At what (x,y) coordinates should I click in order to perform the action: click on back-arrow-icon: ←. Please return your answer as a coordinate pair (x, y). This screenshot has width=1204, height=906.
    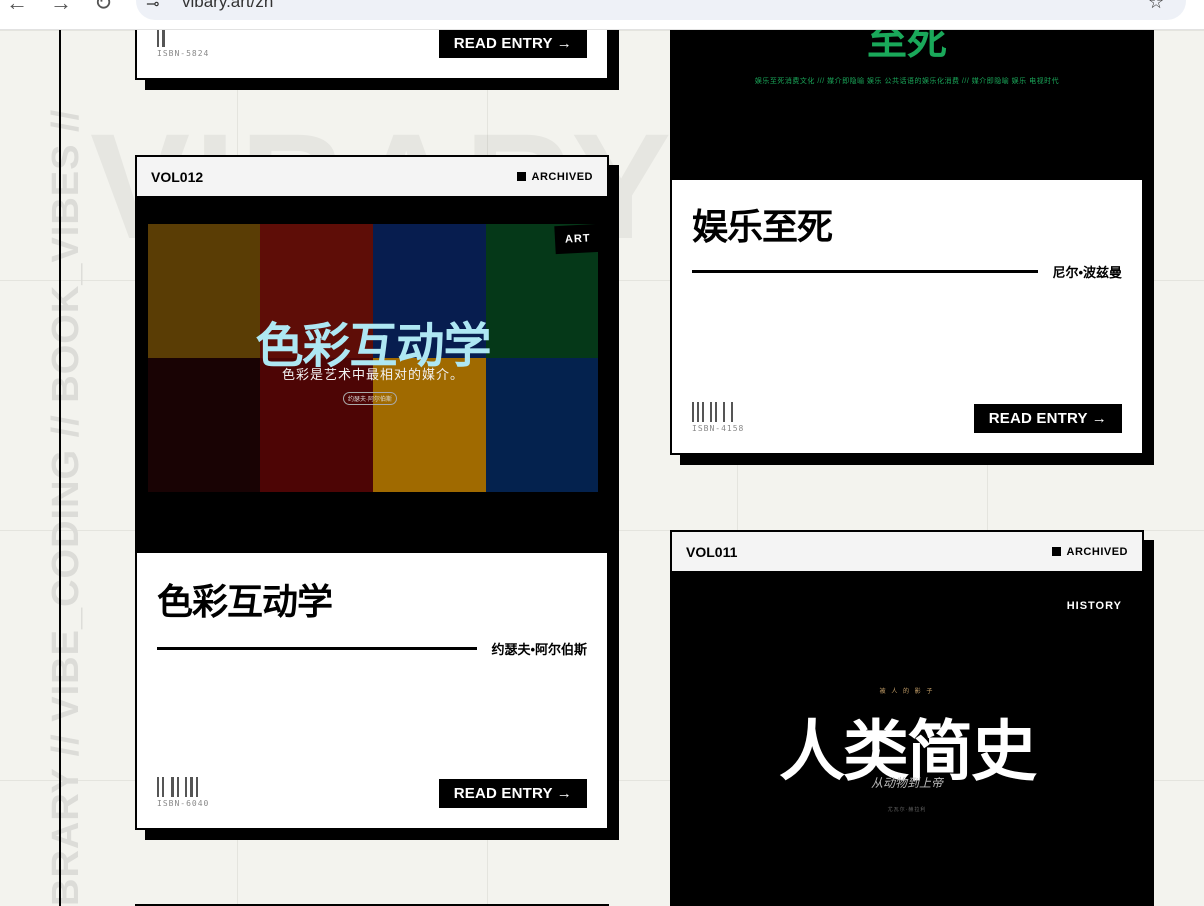
    Looking at the image, I should click on (17, 8).